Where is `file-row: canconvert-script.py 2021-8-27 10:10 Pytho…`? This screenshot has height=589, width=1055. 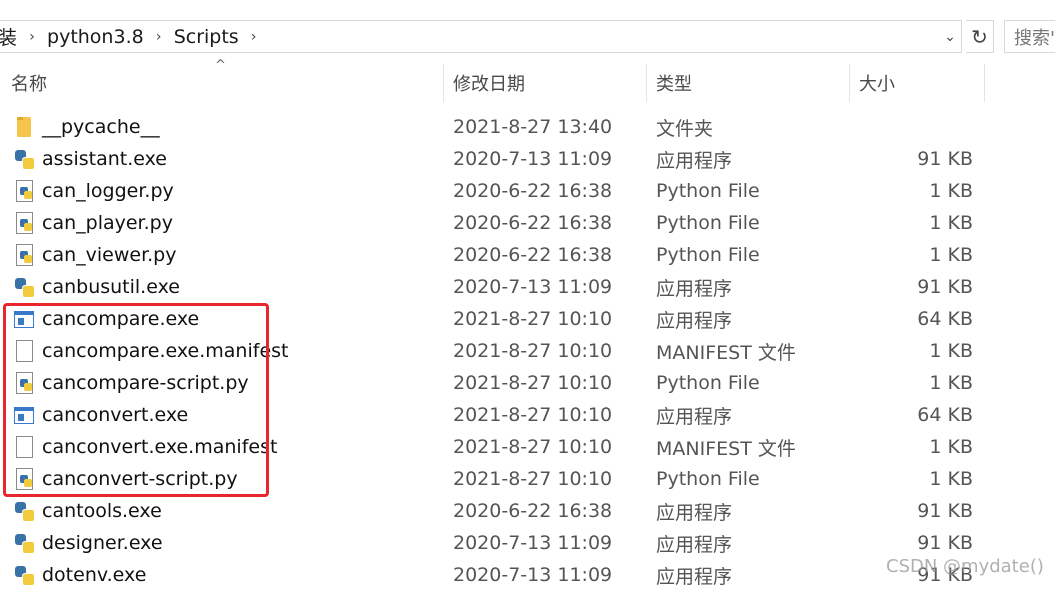
file-row: canconvert-script.py 2021-8-27 10:10 Pytho… is located at coordinates (527, 479).